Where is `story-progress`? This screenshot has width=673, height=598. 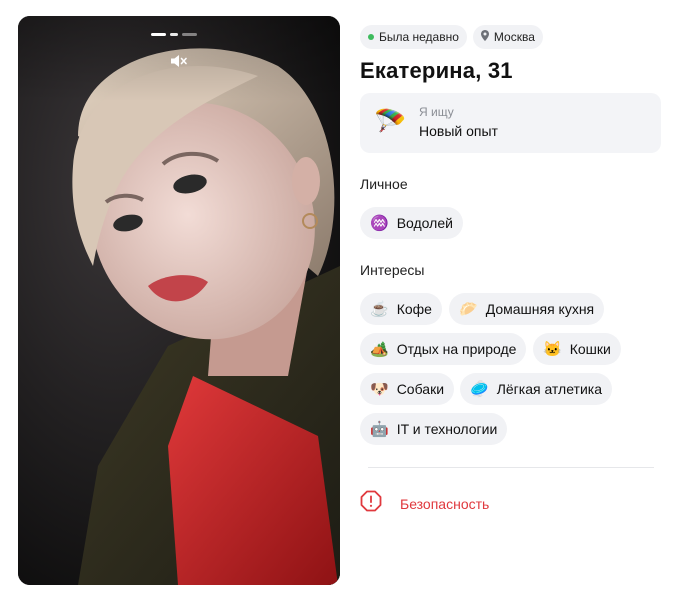
story-progress is located at coordinates (174, 34).